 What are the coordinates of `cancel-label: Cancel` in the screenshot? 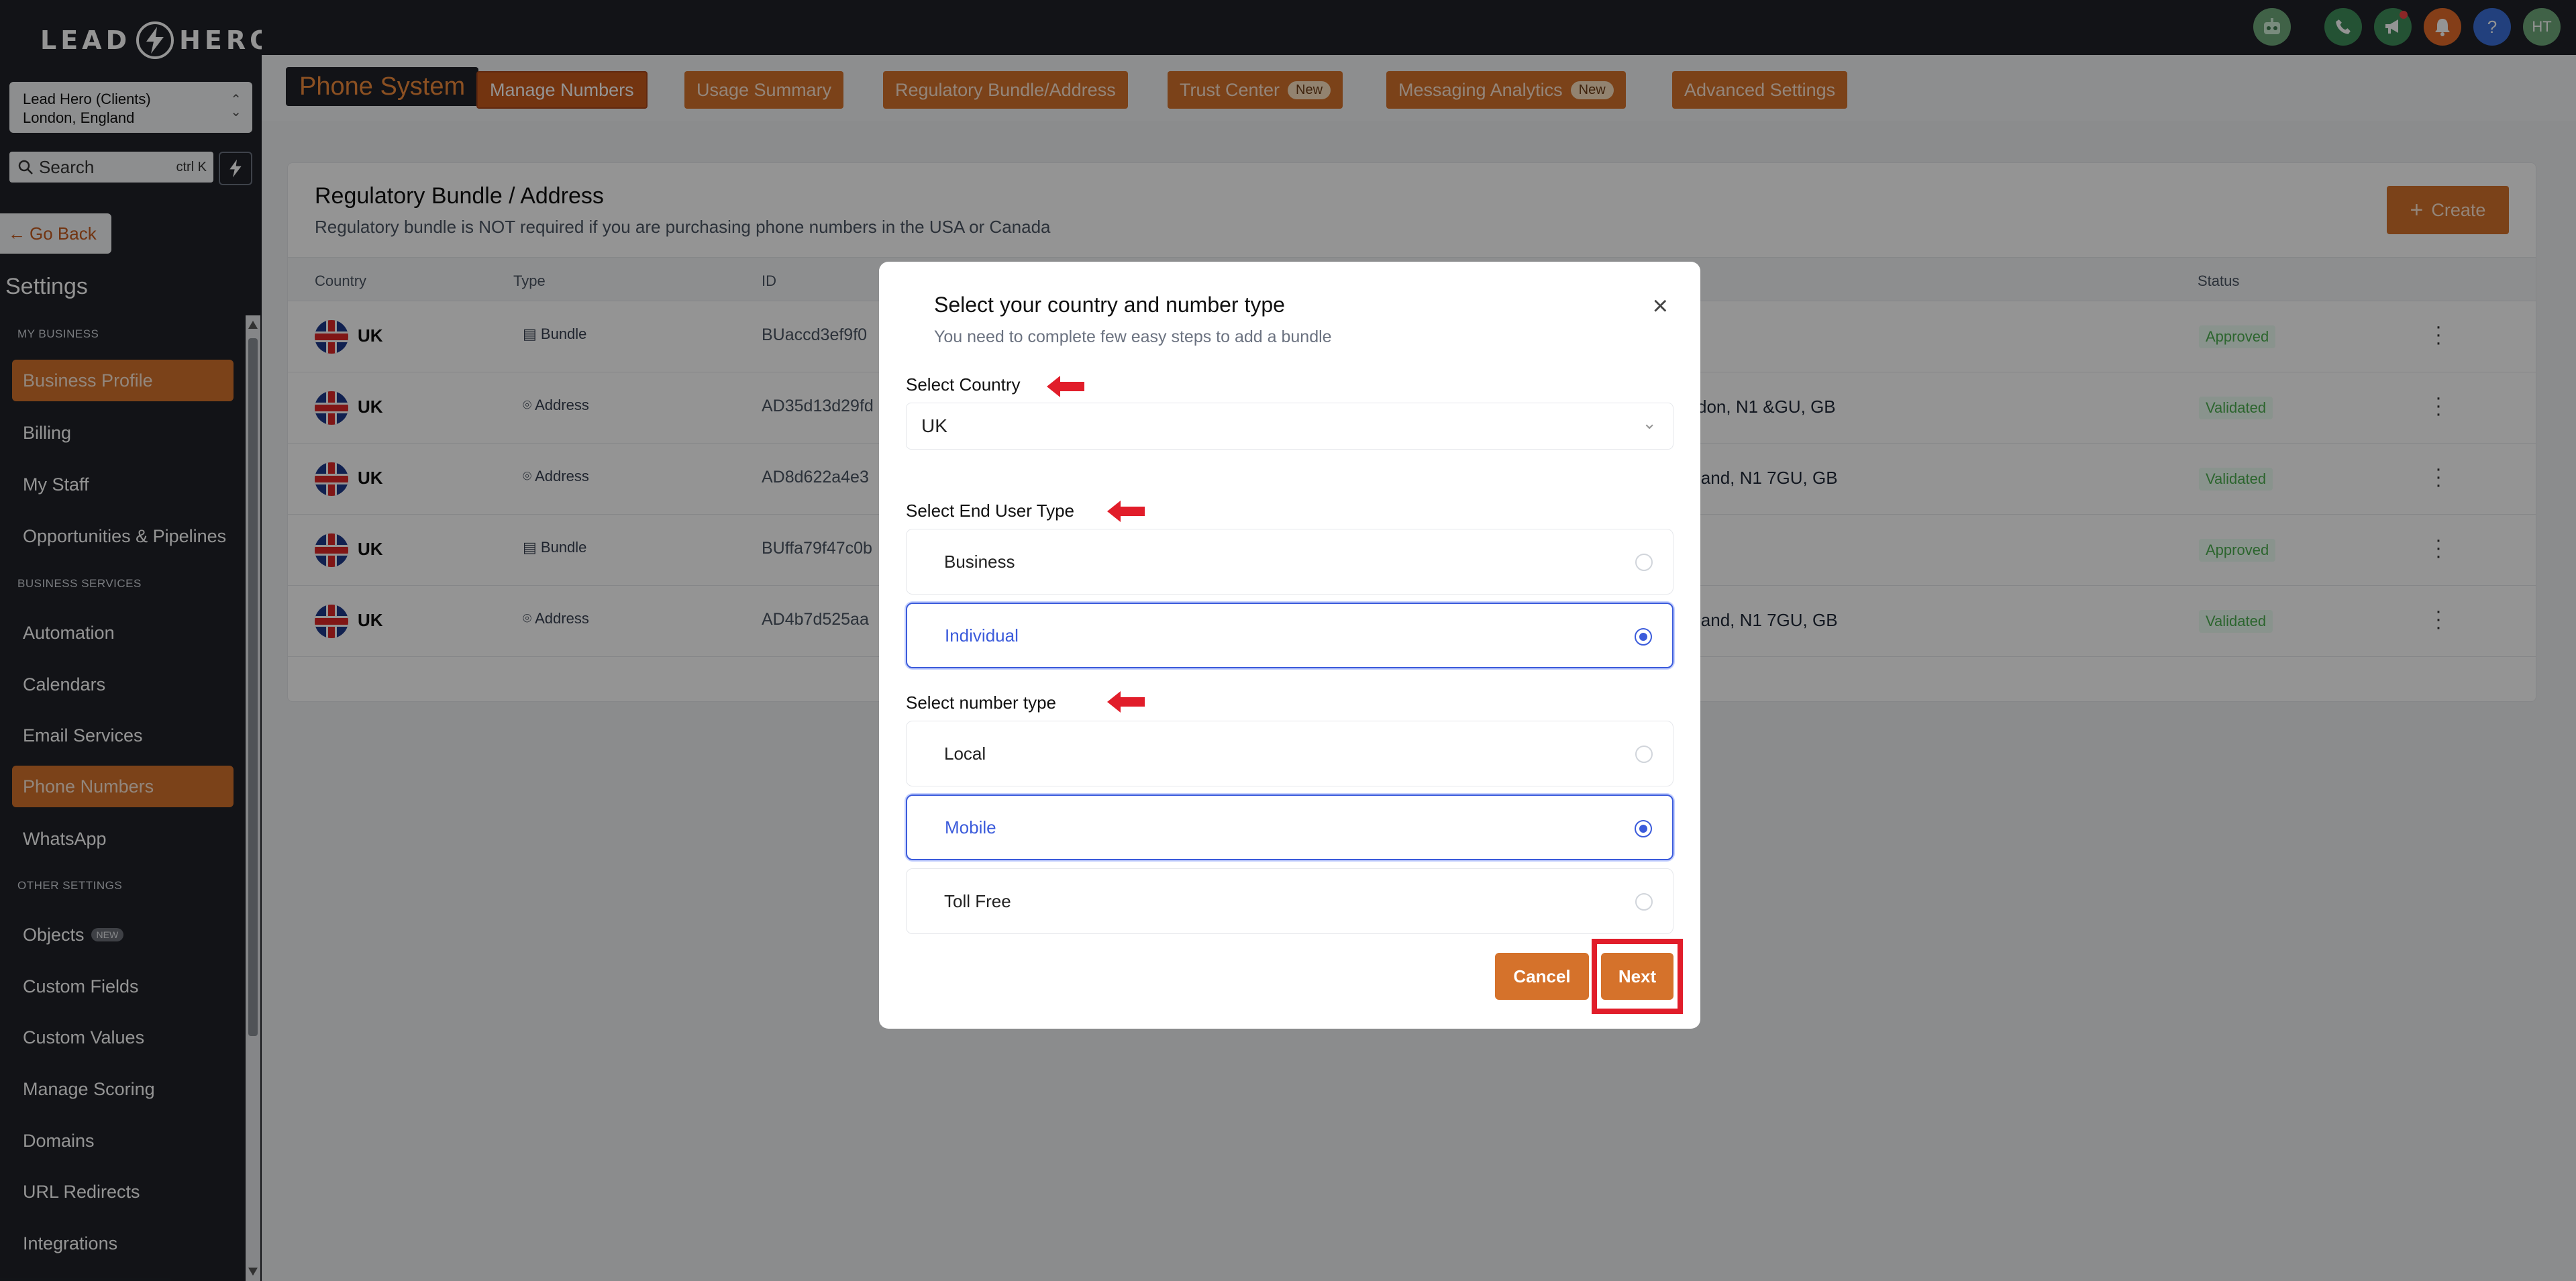 It's located at (1542, 976).